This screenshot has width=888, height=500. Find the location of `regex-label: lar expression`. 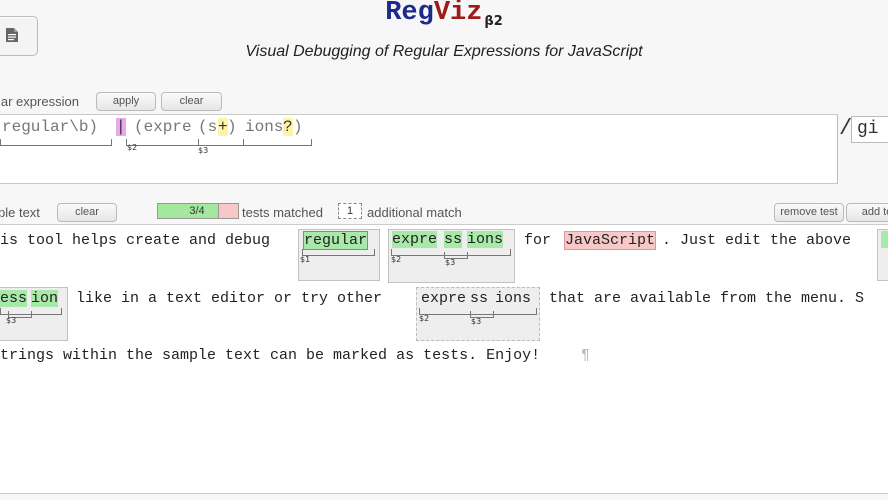

regex-label: lar expression is located at coordinates (39, 101).